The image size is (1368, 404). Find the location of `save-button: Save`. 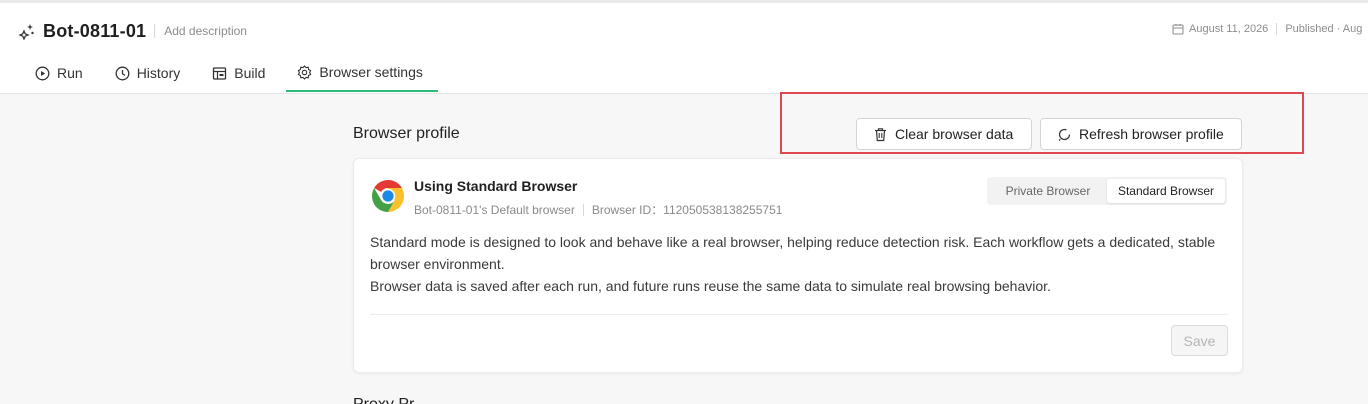

save-button: Save is located at coordinates (1199, 340).